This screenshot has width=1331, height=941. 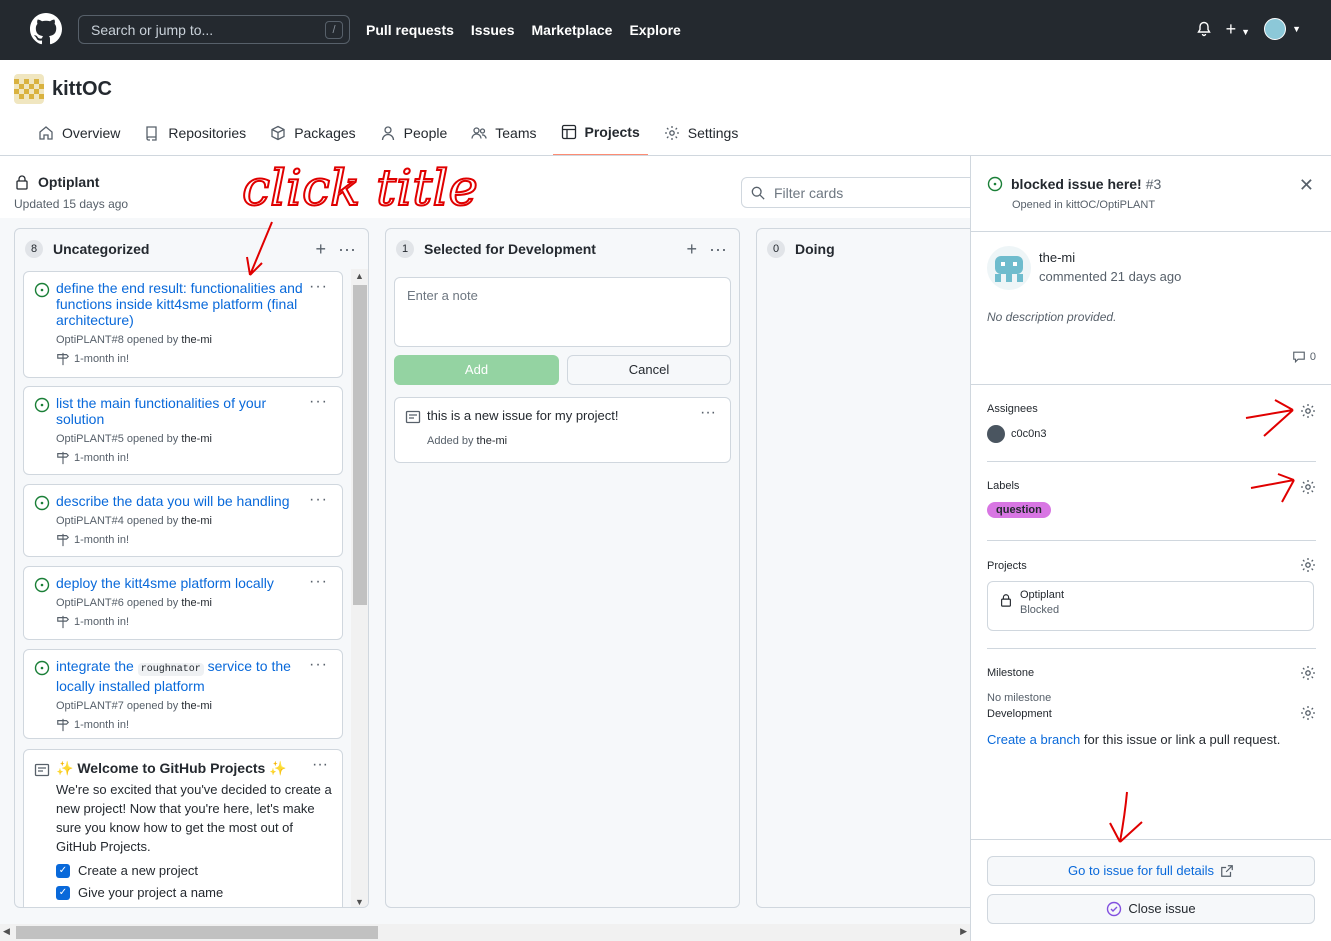 I want to click on milestone-icon, so click(x=63, y=622).